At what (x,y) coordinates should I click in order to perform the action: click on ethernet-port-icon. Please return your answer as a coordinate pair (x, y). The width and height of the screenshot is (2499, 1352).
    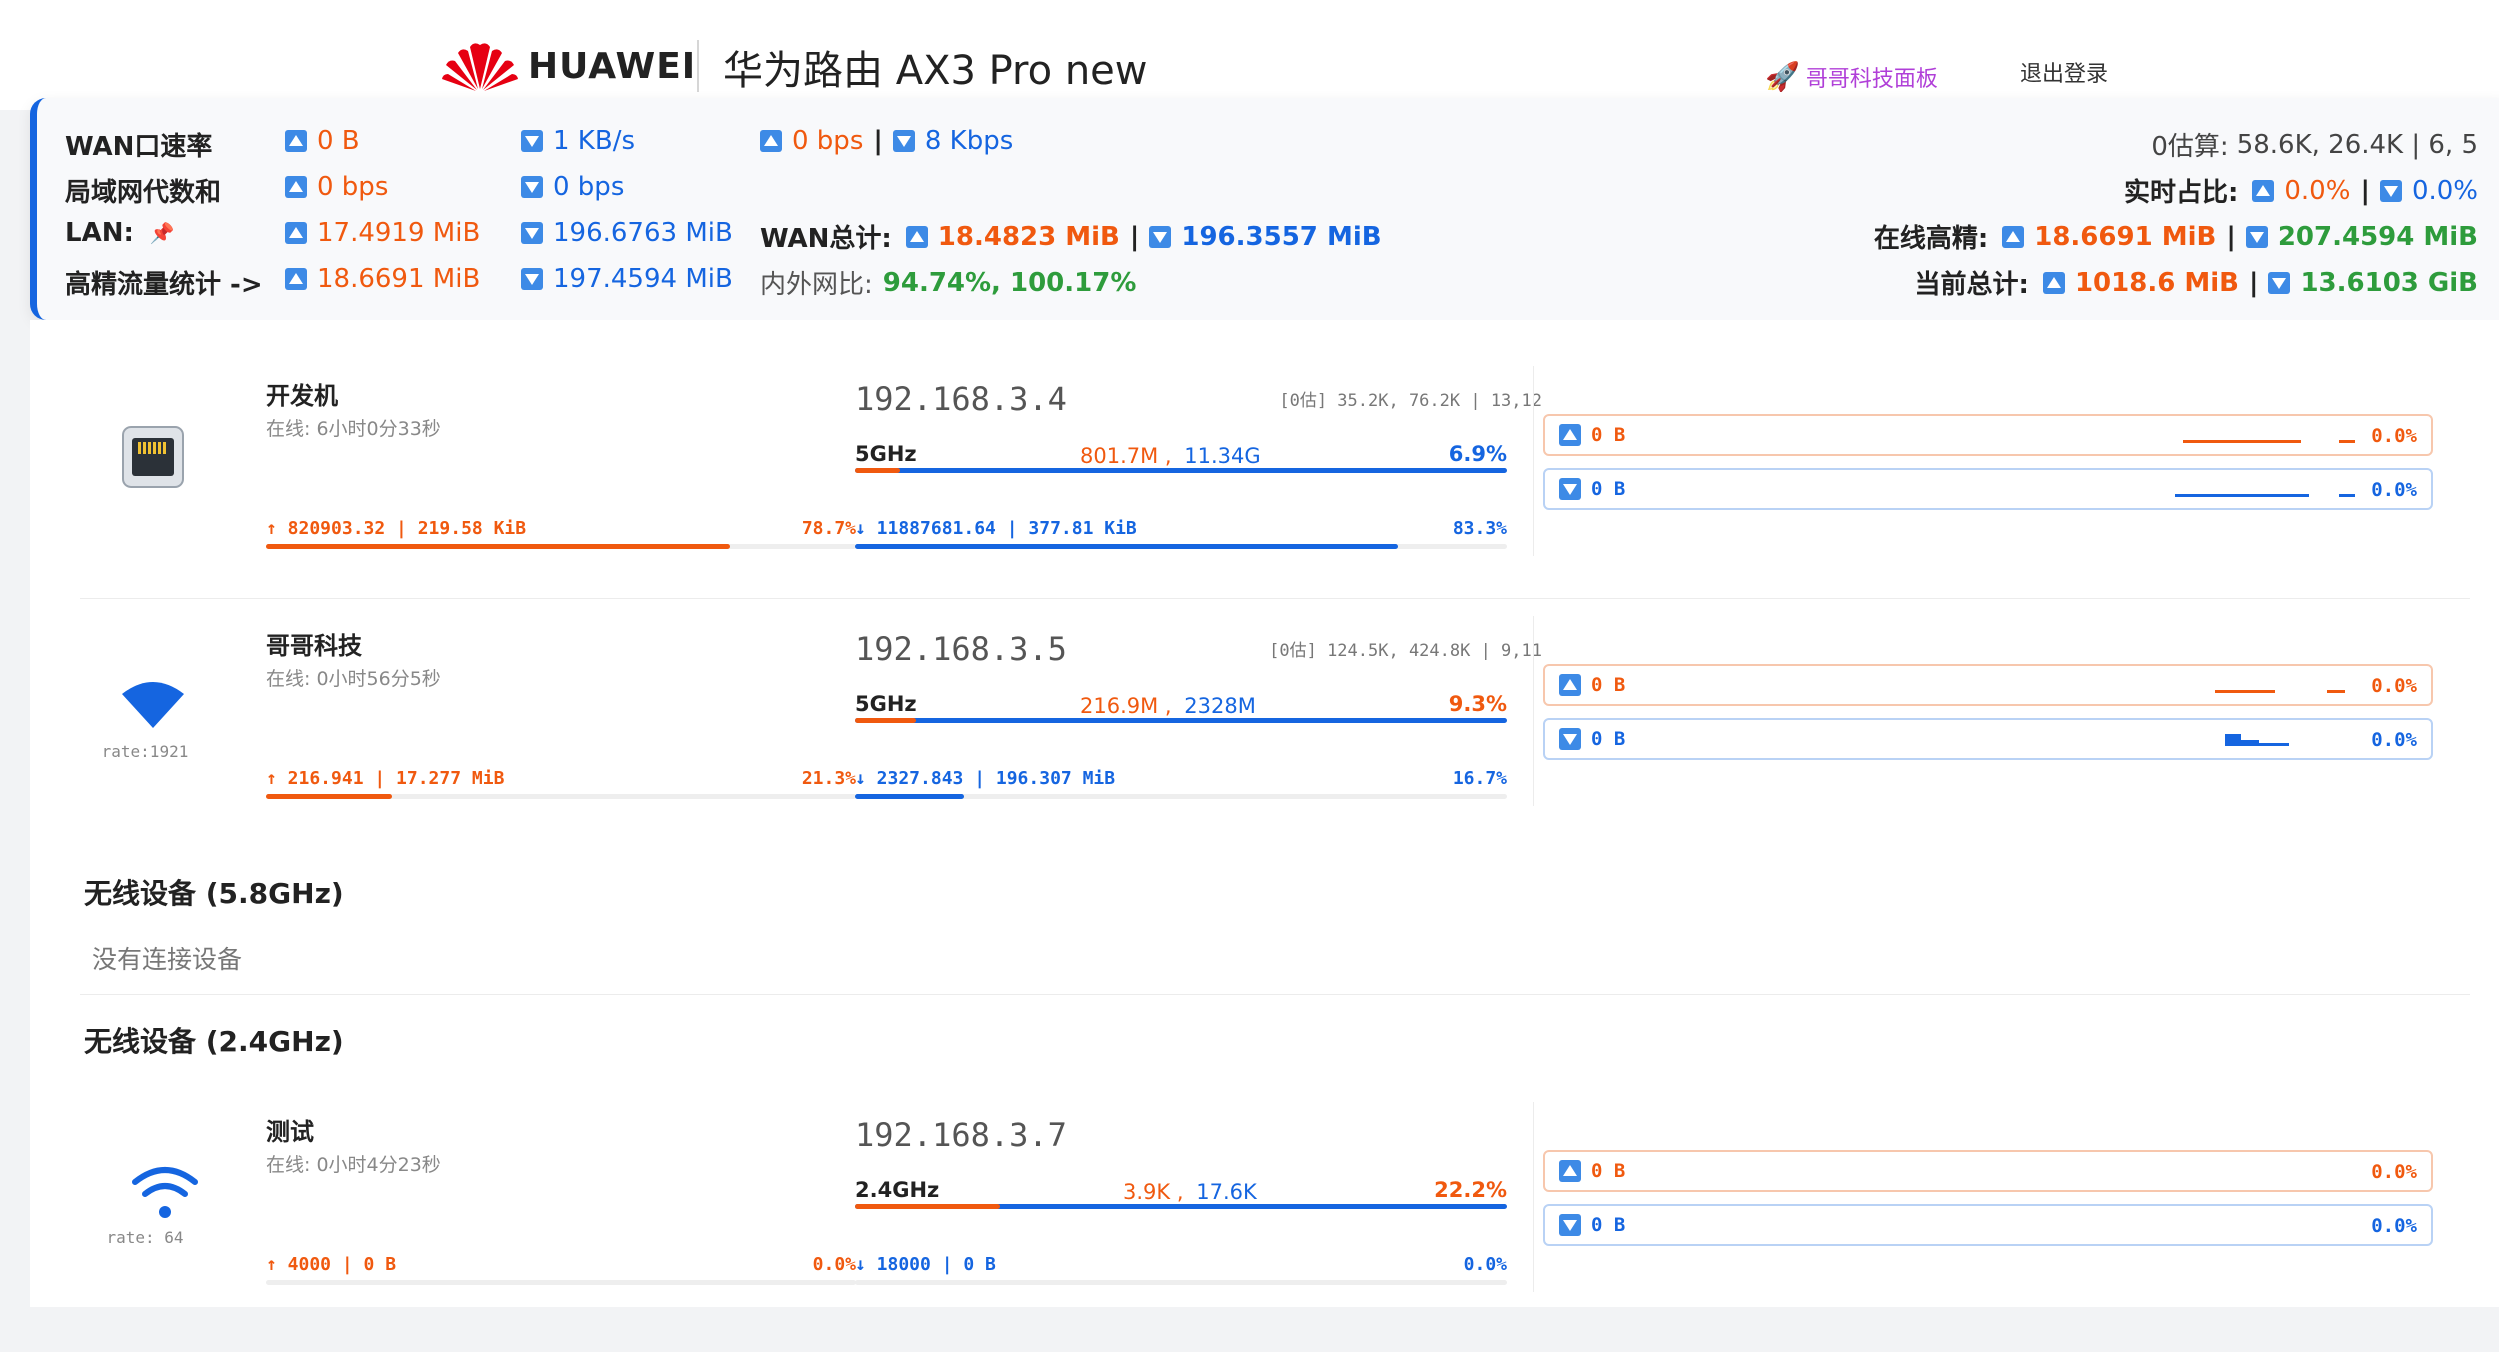
    Looking at the image, I should click on (153, 459).